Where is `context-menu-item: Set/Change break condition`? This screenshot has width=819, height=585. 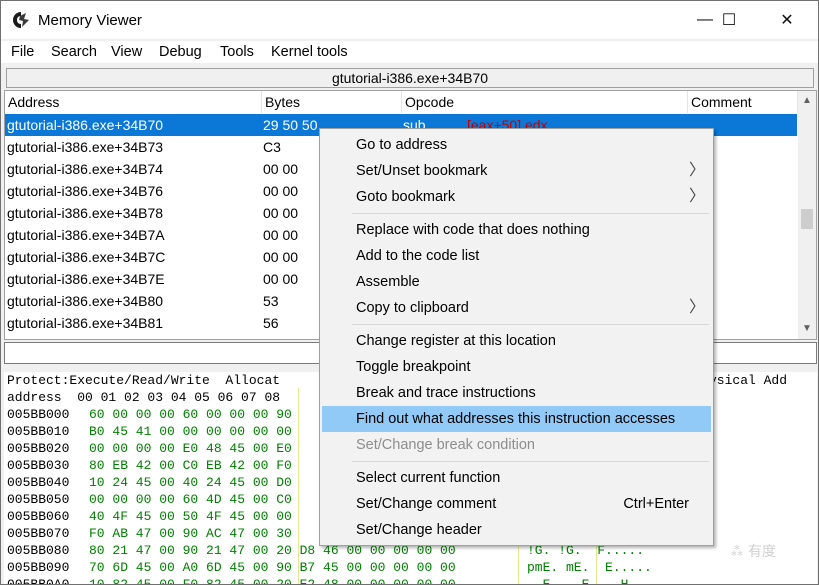
context-menu-item: Set/Change break condition is located at coordinates (516, 445).